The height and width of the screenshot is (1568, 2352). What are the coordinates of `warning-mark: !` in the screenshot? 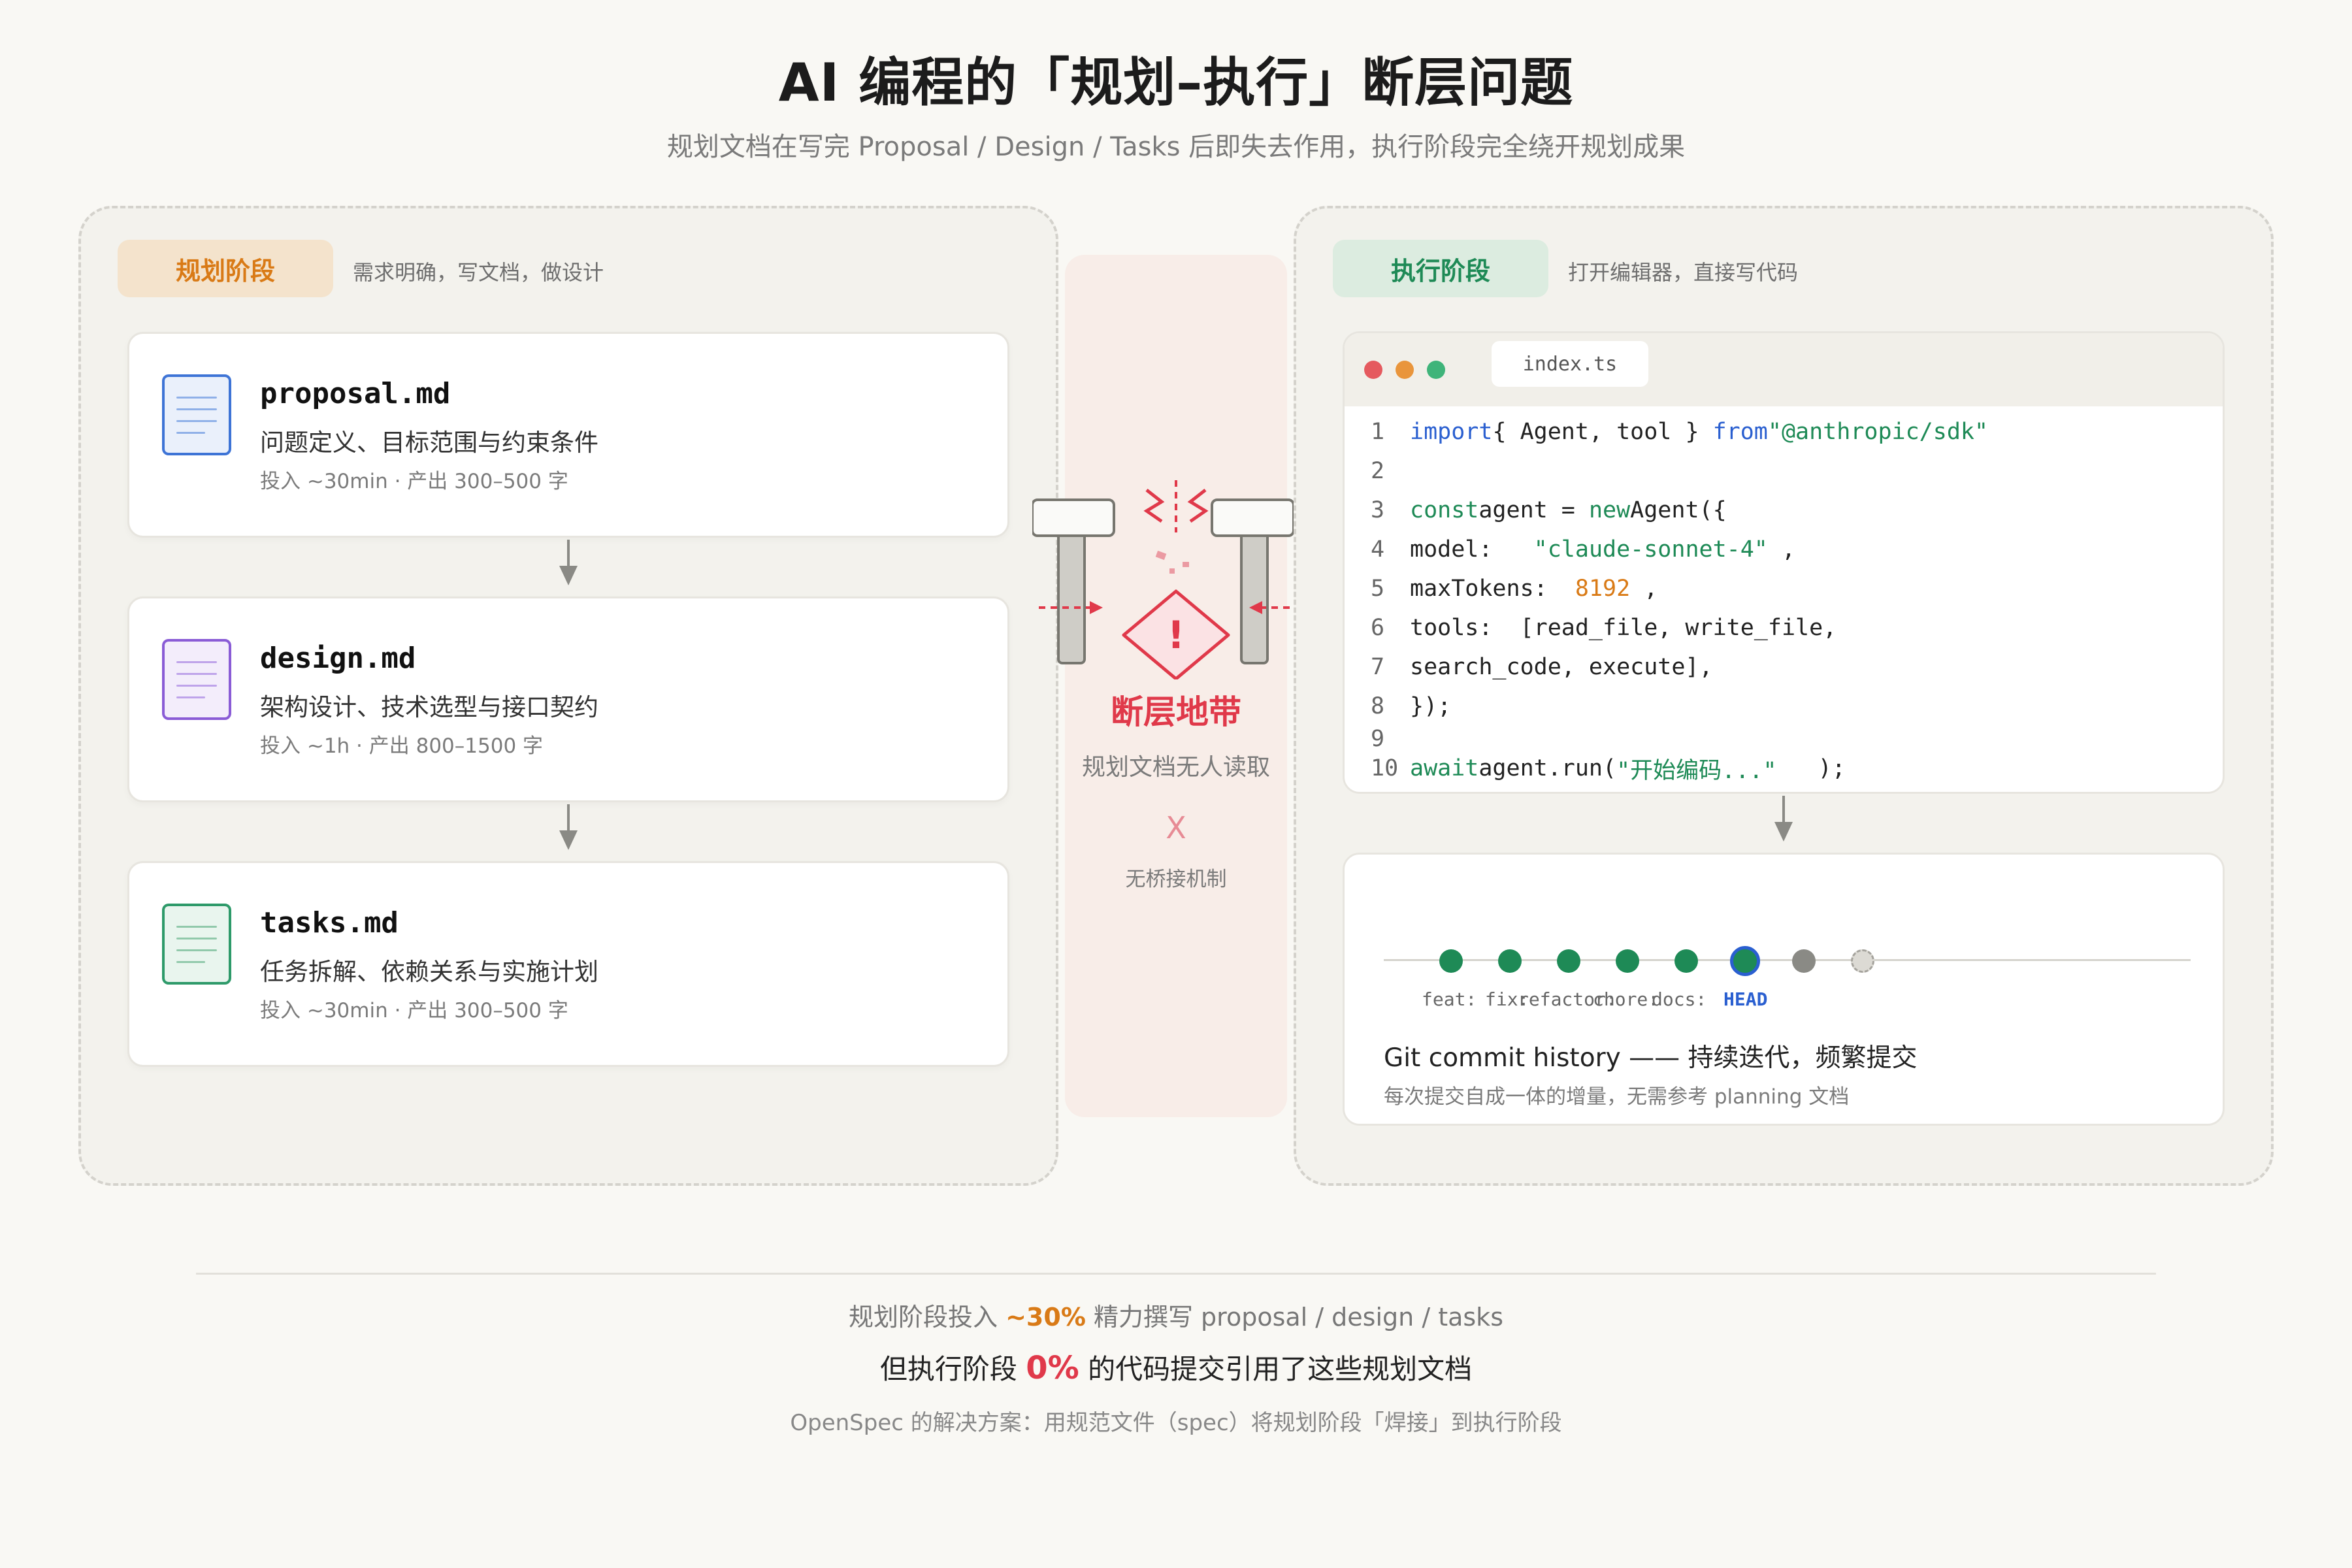 It's located at (1176, 635).